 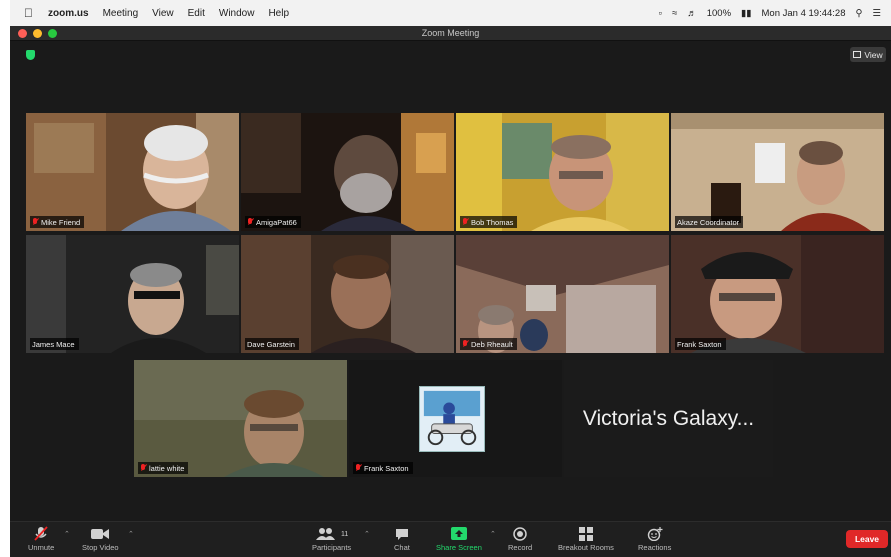 What do you see at coordinates (344, 534) in the screenshot?
I see `participants-count: 11` at bounding box center [344, 534].